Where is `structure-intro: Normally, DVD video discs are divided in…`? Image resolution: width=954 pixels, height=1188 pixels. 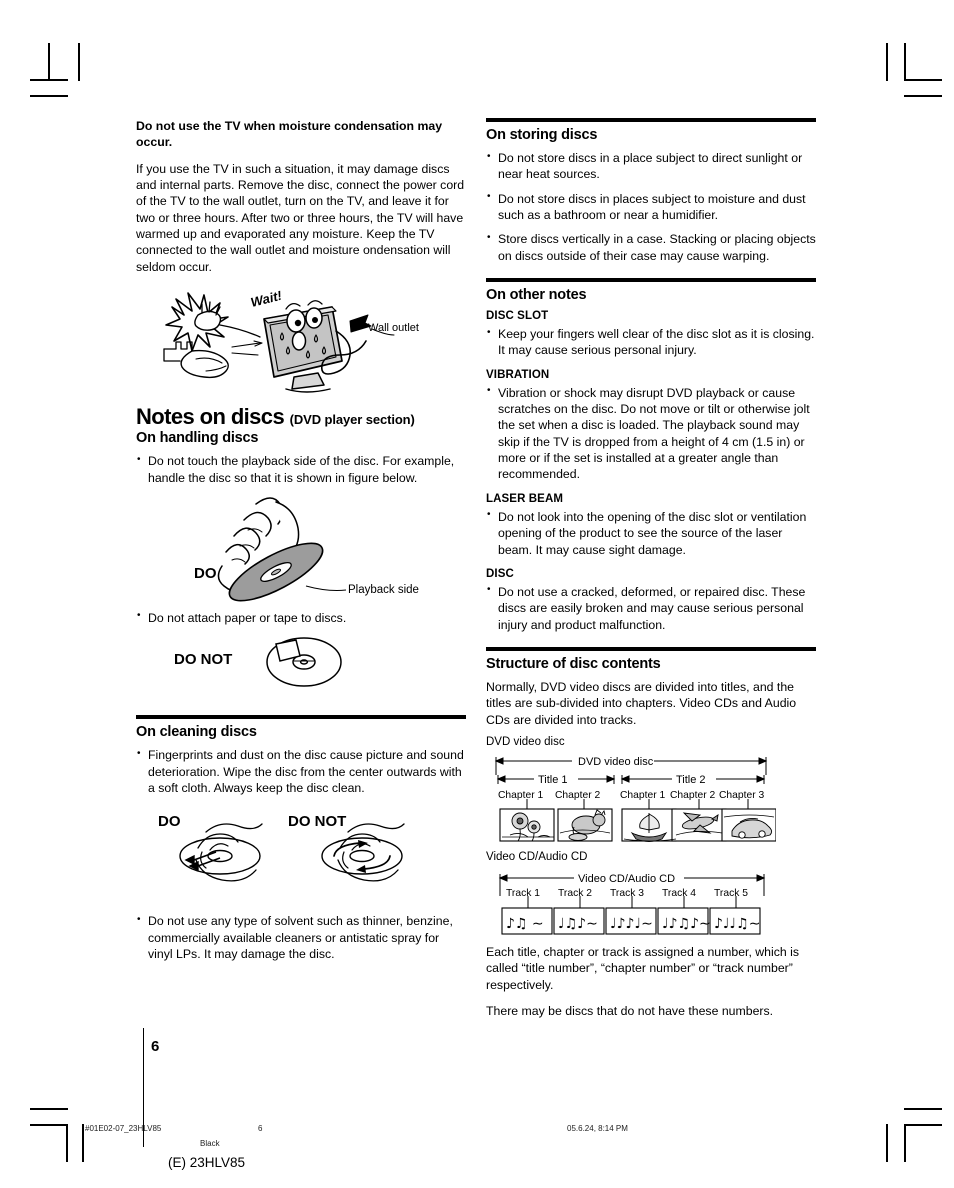
structure-intro: Normally, DVD video discs are divided in… is located at coordinates (641, 703).